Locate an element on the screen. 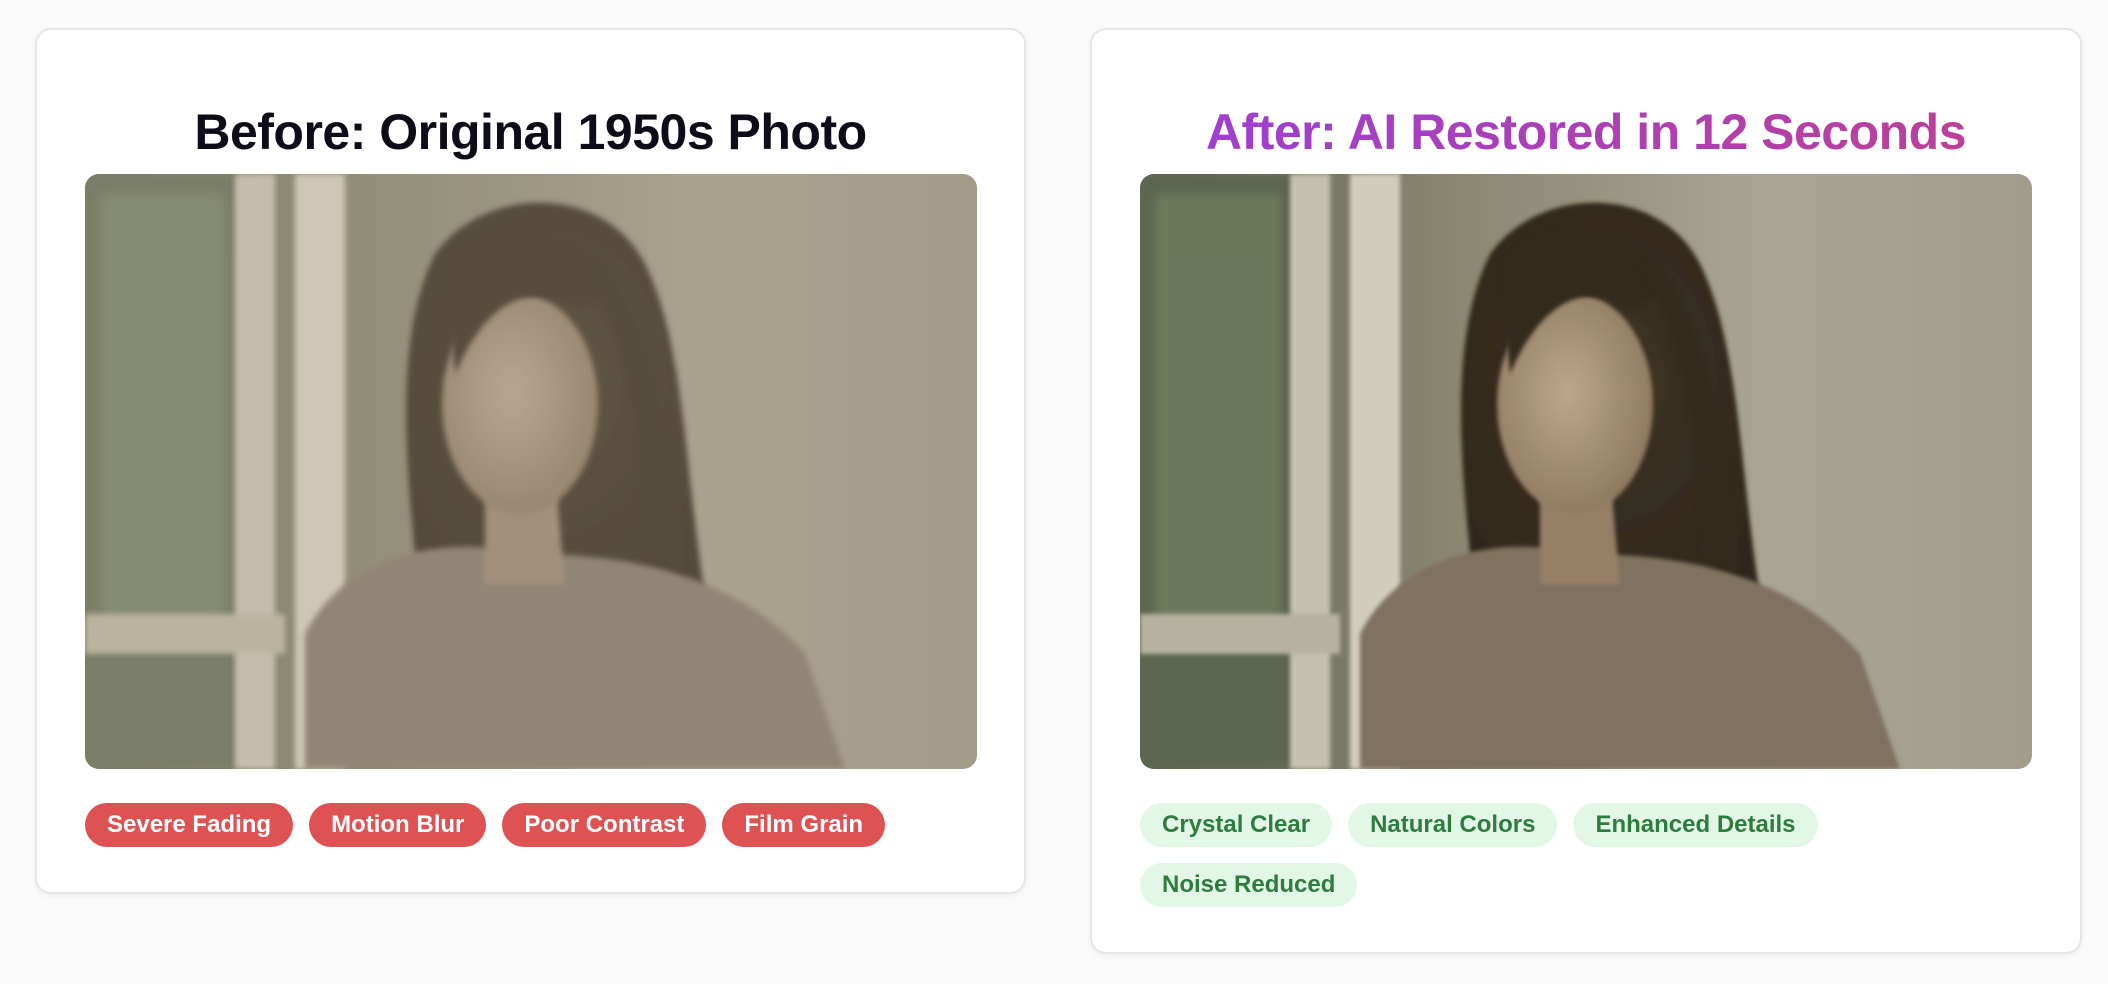  tag-enhanced-details: Enhanced Details is located at coordinates (1695, 825).